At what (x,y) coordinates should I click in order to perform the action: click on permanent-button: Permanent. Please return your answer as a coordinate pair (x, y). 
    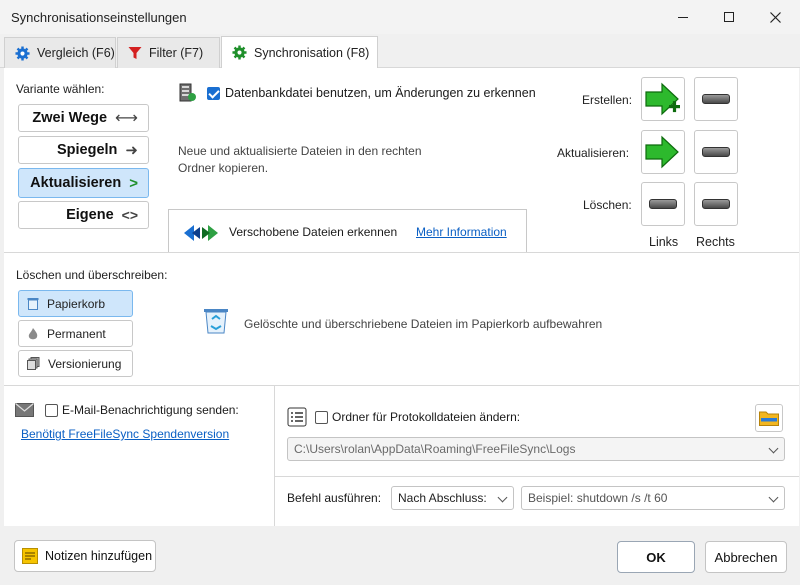
    Looking at the image, I should click on (75, 333).